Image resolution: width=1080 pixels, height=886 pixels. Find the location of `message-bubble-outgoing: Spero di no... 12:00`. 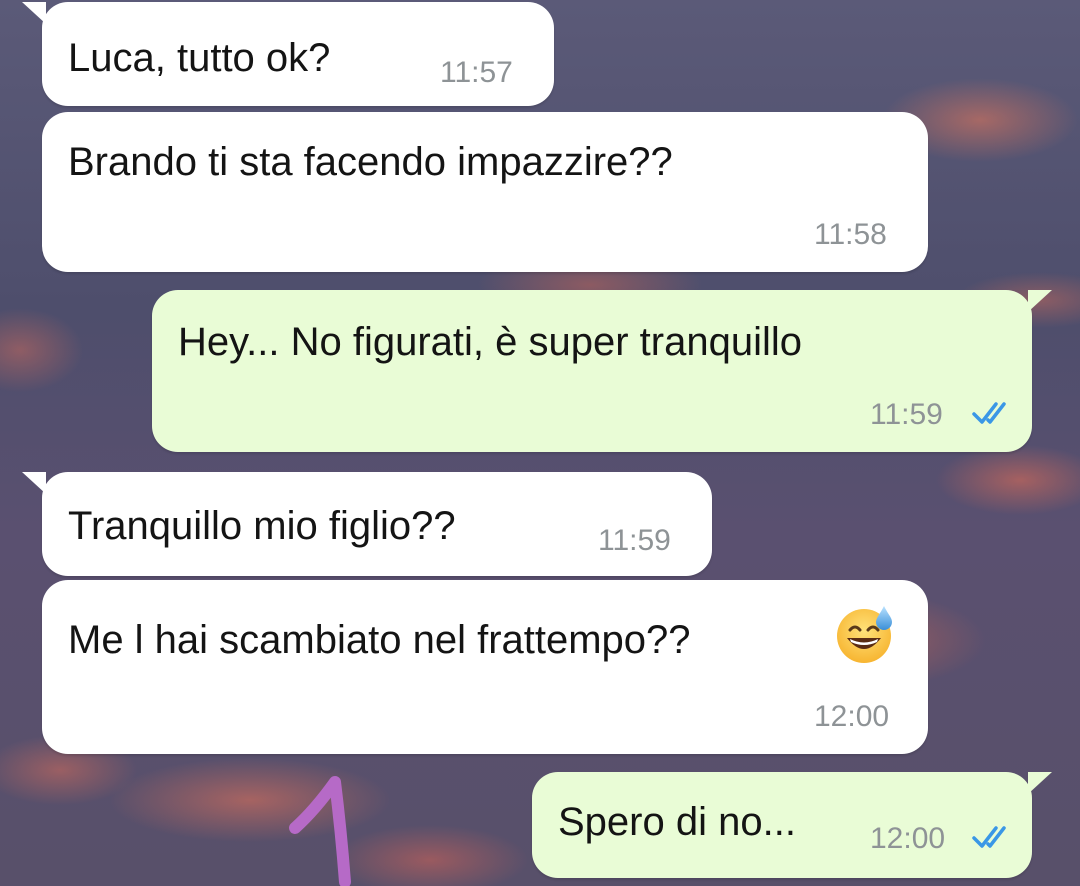

message-bubble-outgoing: Spero di no... 12:00 is located at coordinates (792, 825).